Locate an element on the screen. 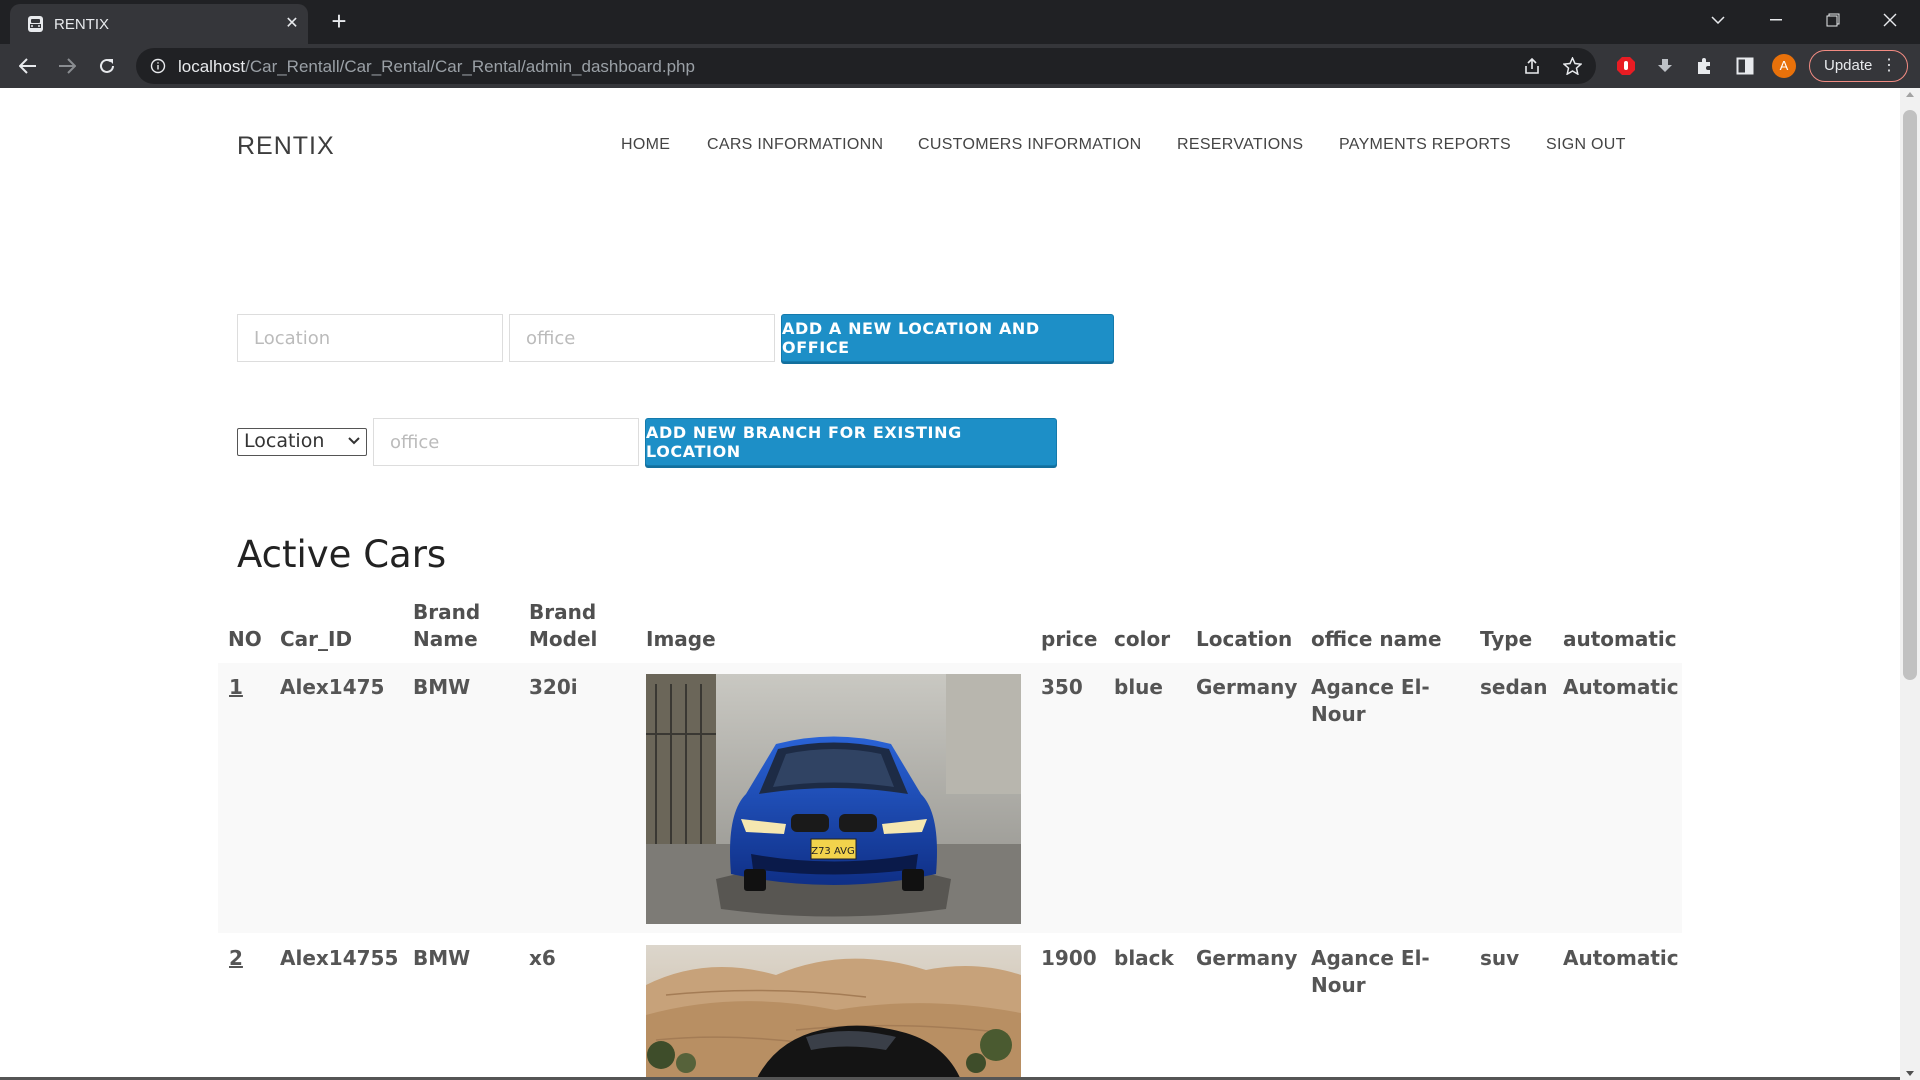  tab-search-chevron-icon is located at coordinates (1718, 20).